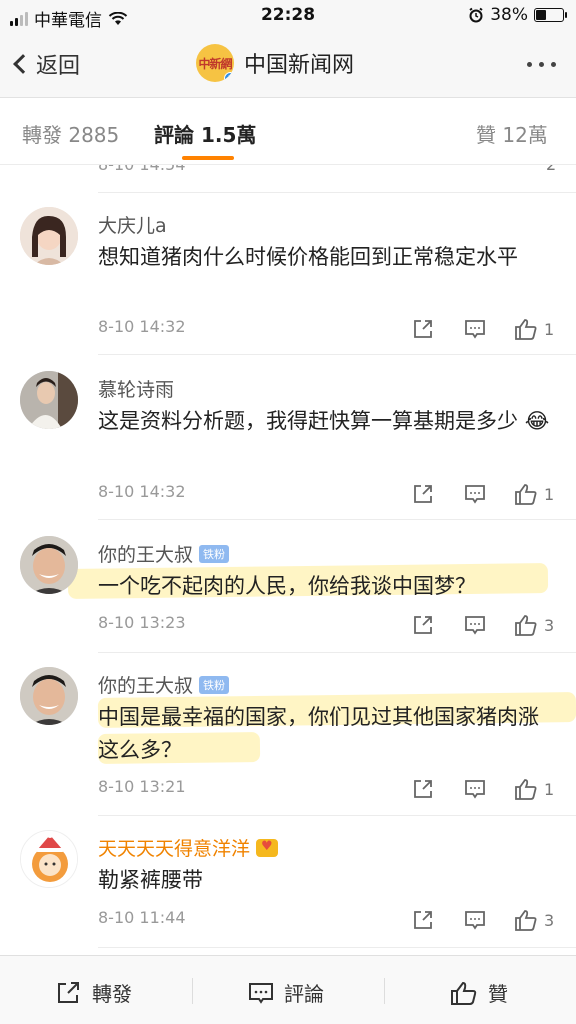 The width and height of the screenshot is (576, 1024). I want to click on nav-bar: 返回 中新網 v 中国新闻网, so click(288, 65).